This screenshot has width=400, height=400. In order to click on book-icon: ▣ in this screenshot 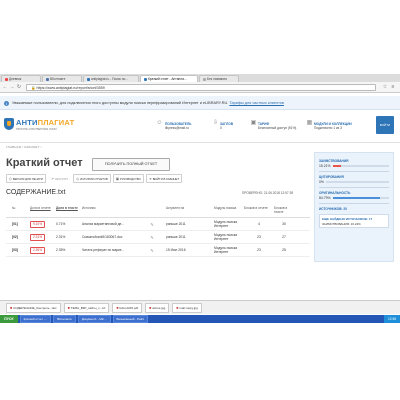, I will do `click(117, 178)`.